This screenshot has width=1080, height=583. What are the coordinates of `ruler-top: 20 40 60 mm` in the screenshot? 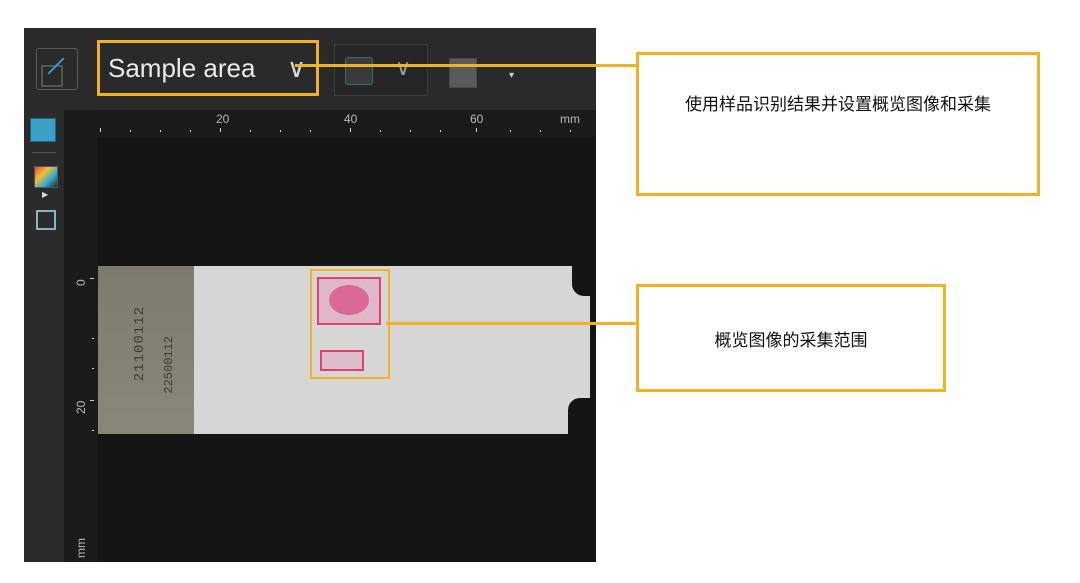 It's located at (345, 124).